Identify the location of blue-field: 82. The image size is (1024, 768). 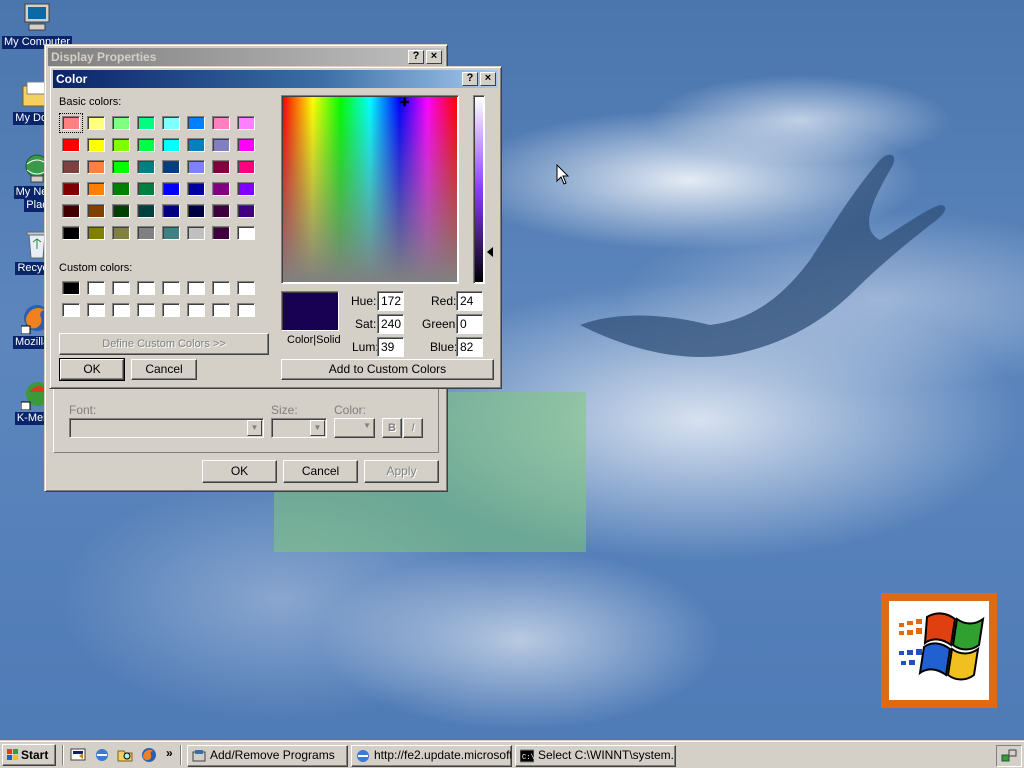
(469, 347).